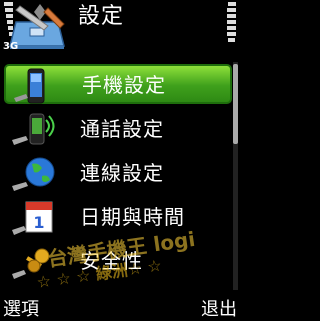 This screenshot has width=320, height=321. I want to click on scrollbar-thumb, so click(235, 104).